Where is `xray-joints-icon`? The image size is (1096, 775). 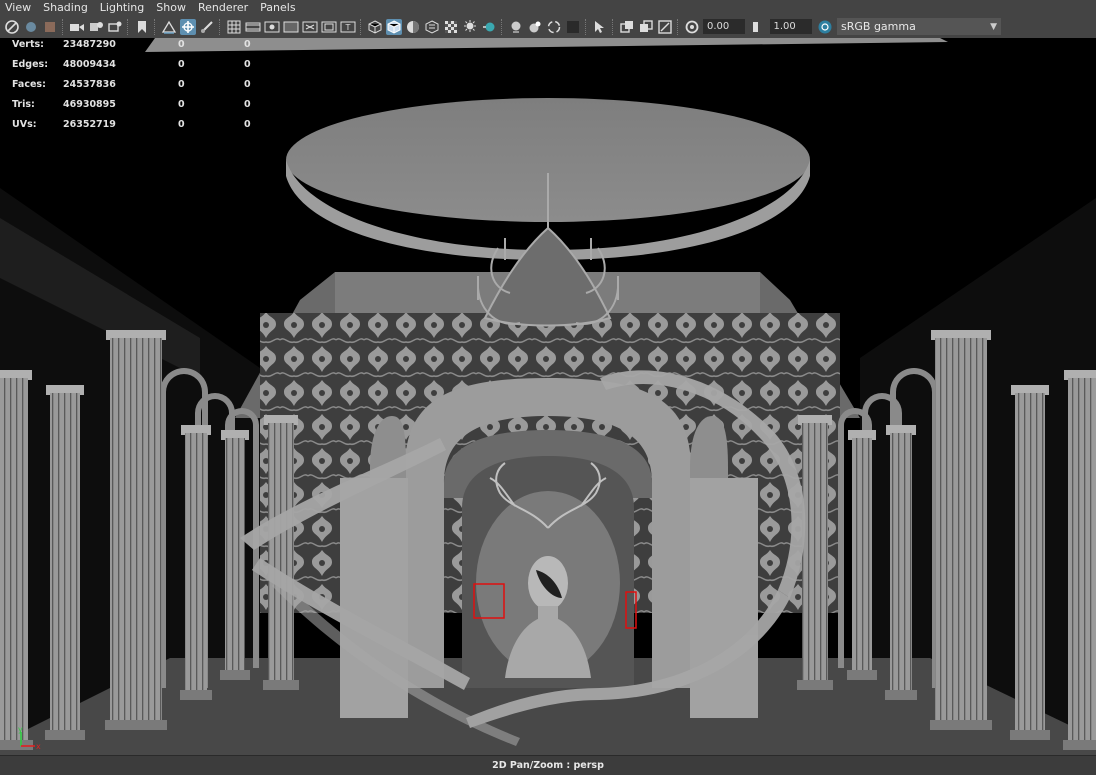
xray-joints-icon is located at coordinates (646, 27).